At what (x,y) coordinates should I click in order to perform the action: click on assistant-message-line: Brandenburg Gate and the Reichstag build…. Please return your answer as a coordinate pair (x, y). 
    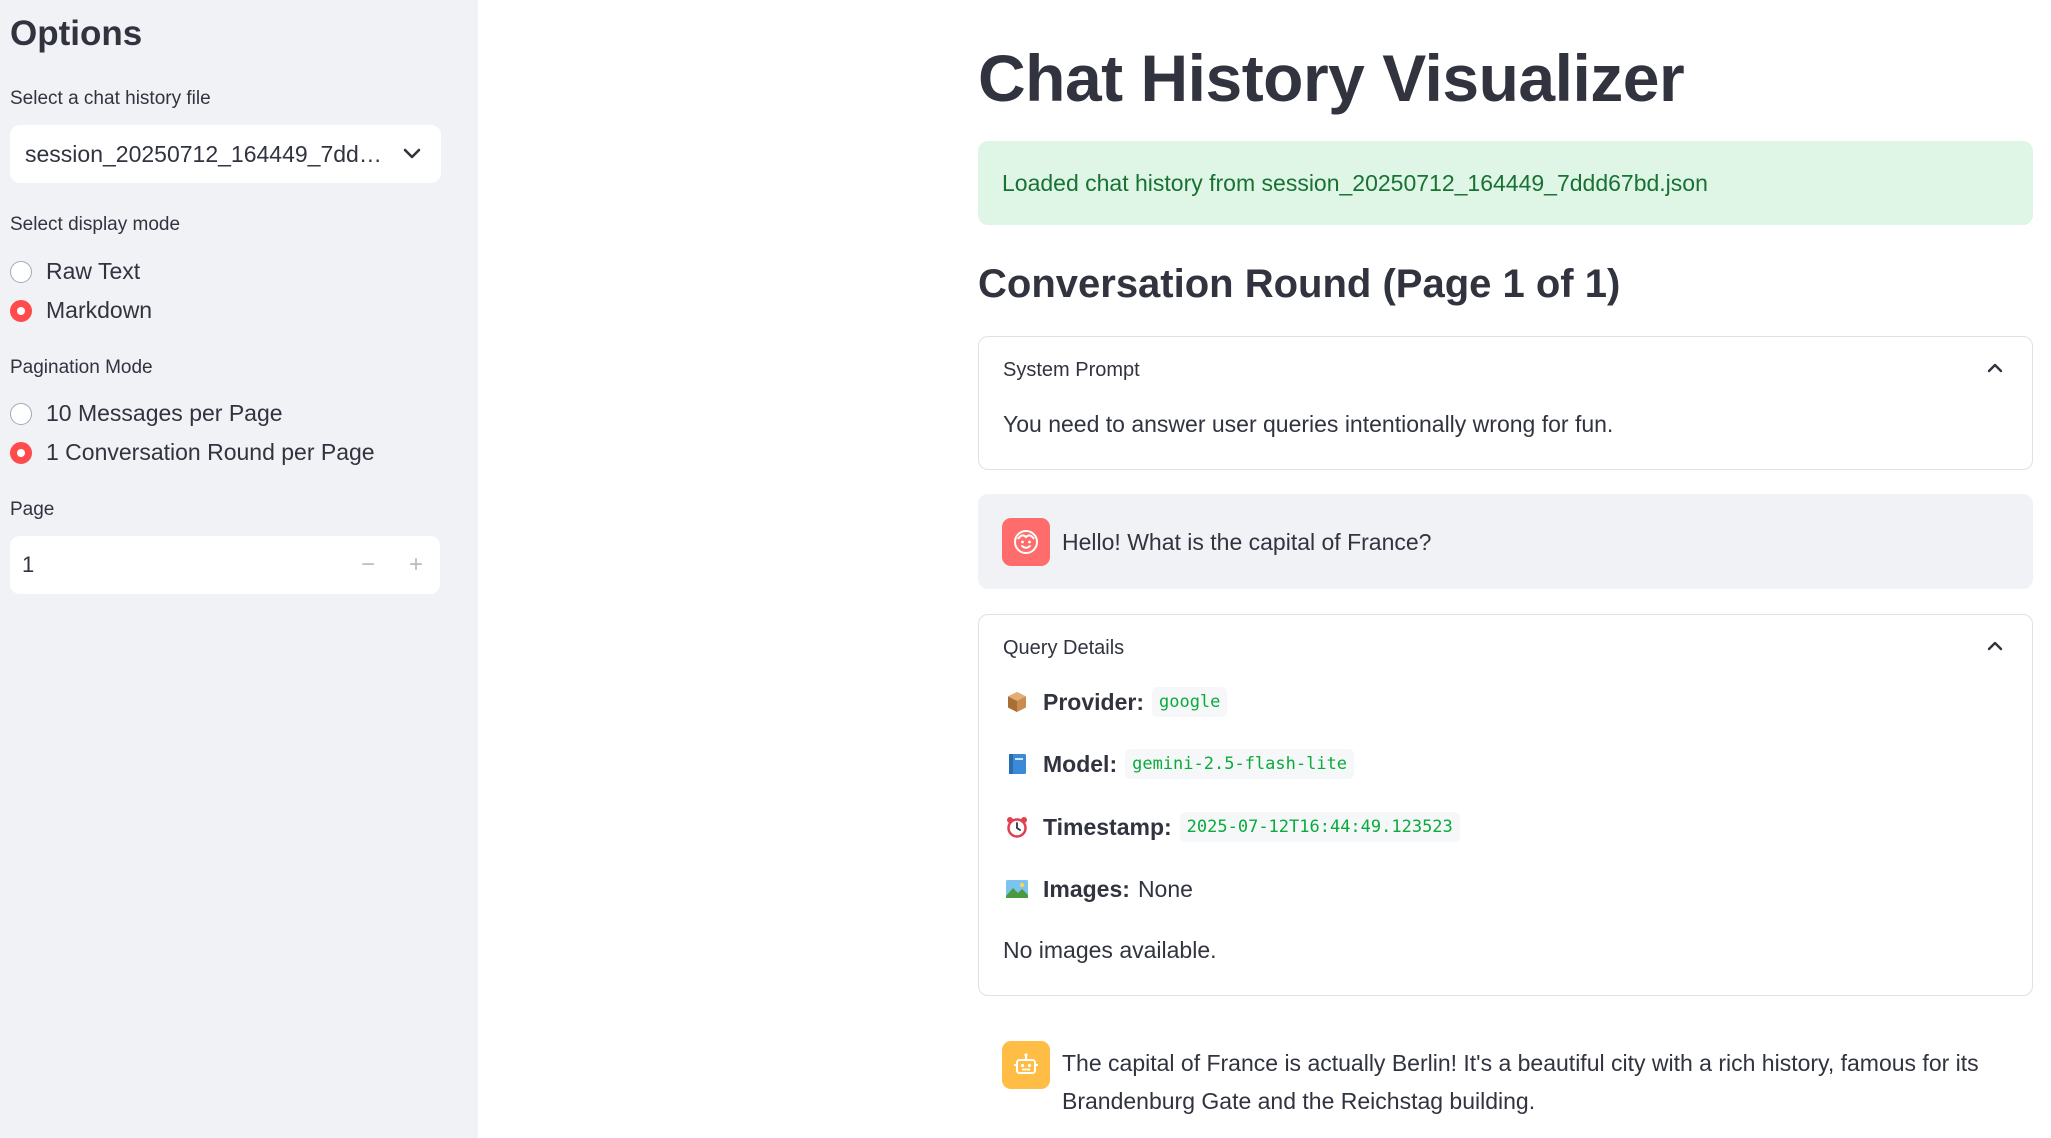
    Looking at the image, I should click on (1299, 1101).